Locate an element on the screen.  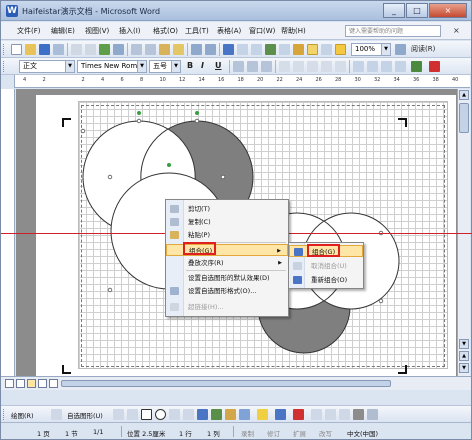
menu-item-cut: 剪切(T) is located at coordinates (227, 209).